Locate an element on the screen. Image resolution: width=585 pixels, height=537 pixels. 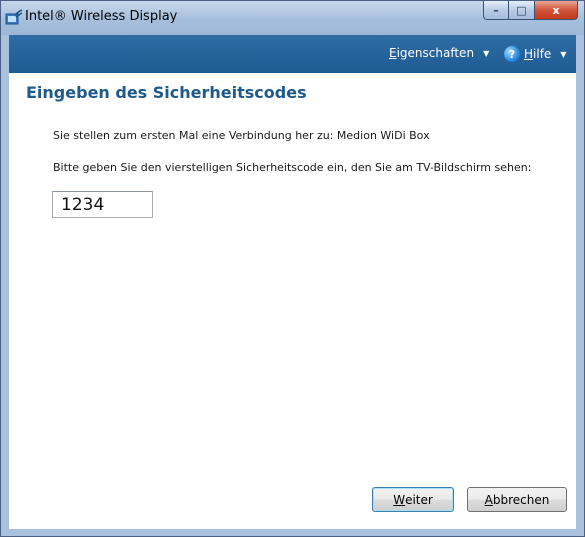
help-menu: ? Hilfe ▼ is located at coordinates (535, 54).